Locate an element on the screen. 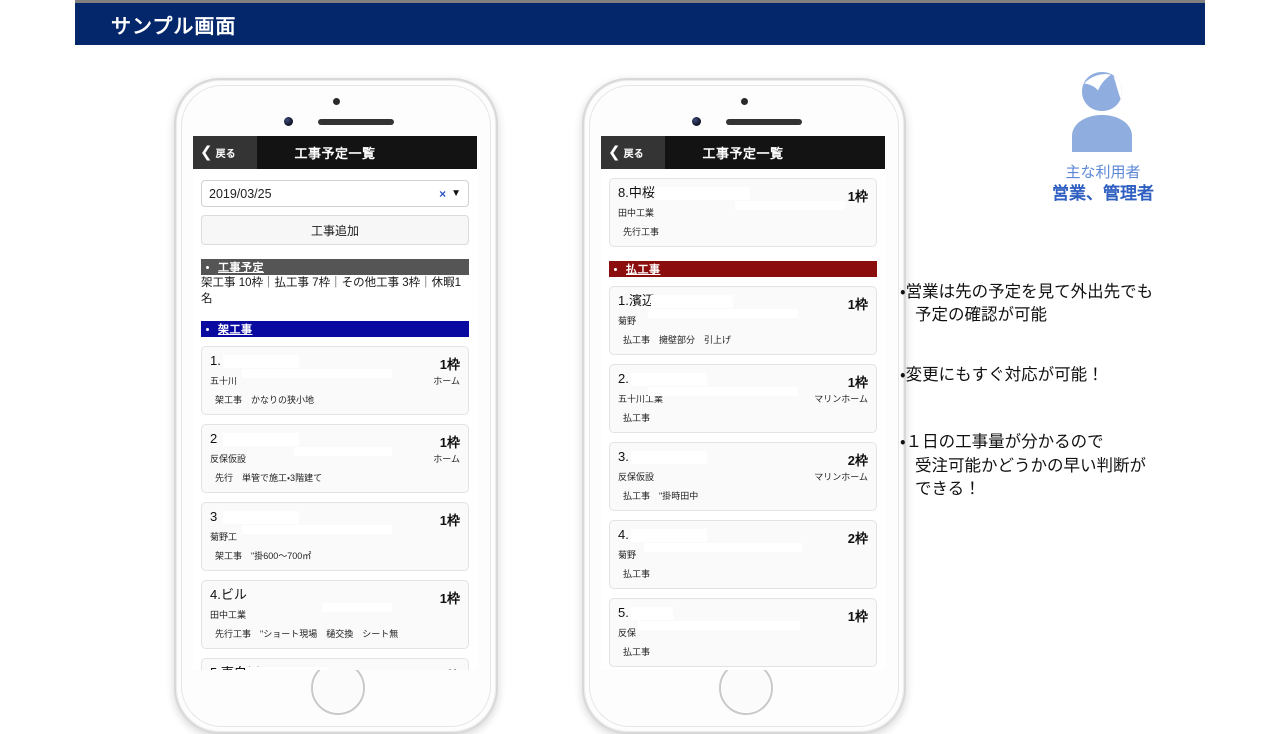  construction-card: 1.濱辺 1枠 菊野 払工事 擁壁部分 引上げ is located at coordinates (743, 320).